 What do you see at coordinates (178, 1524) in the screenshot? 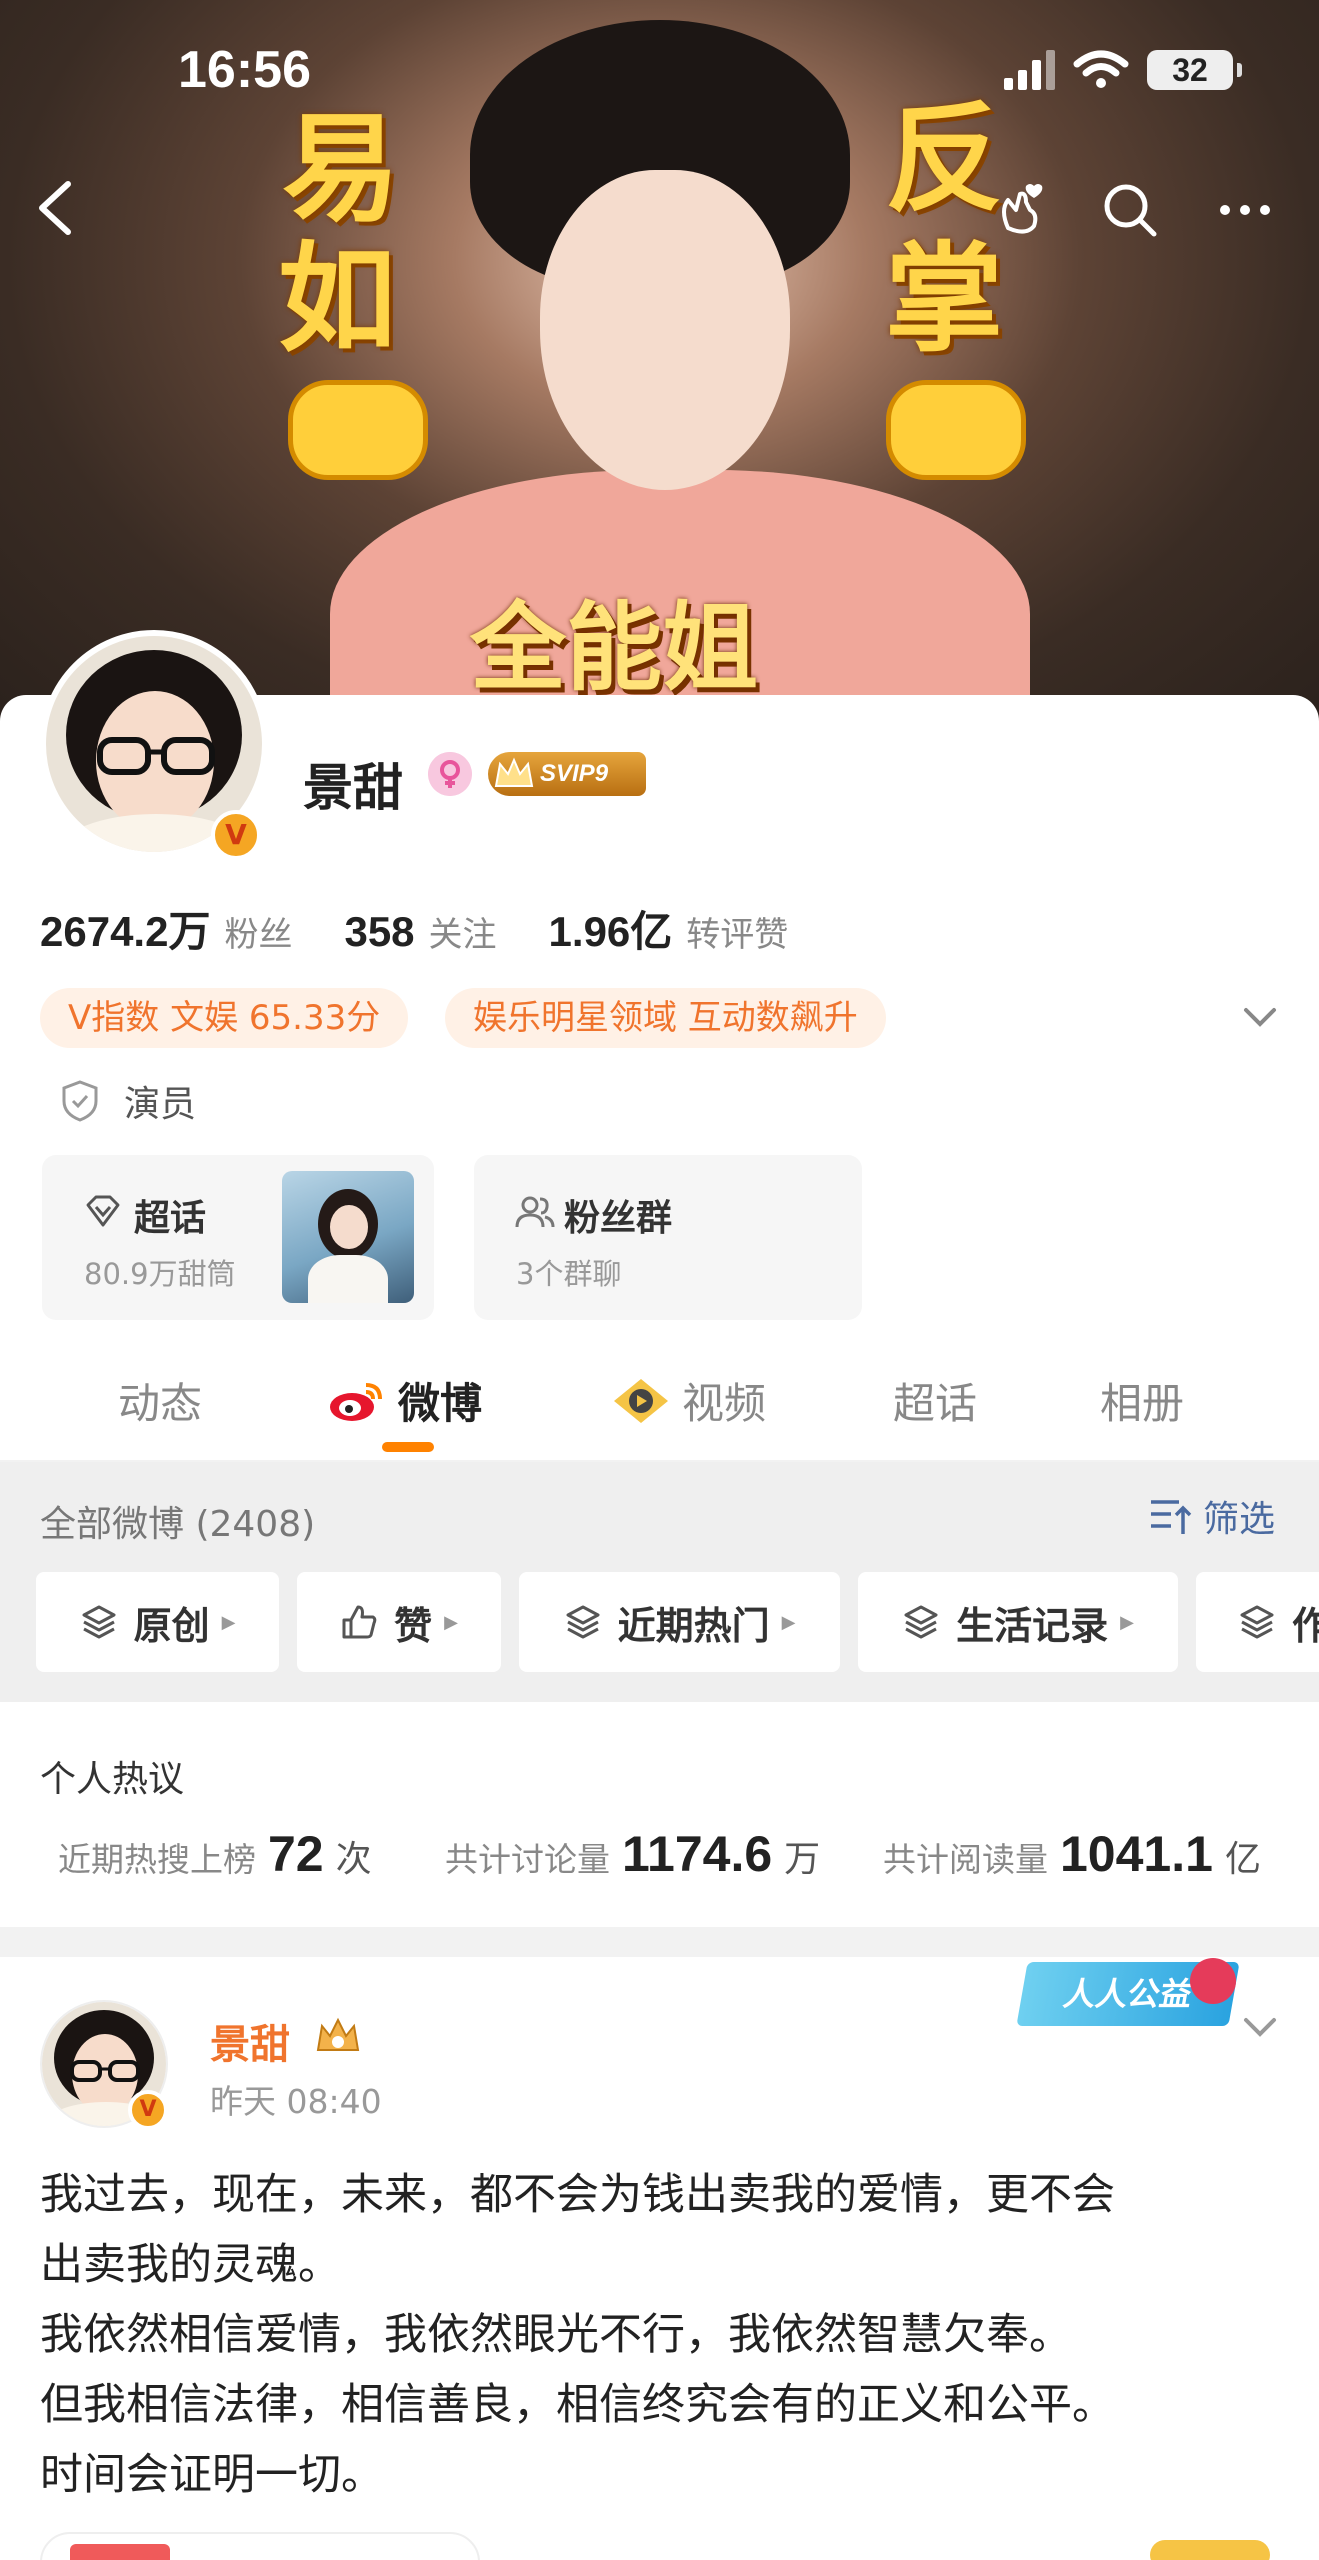
I see `all-weibo-count: 全部微博 (2408)` at bounding box center [178, 1524].